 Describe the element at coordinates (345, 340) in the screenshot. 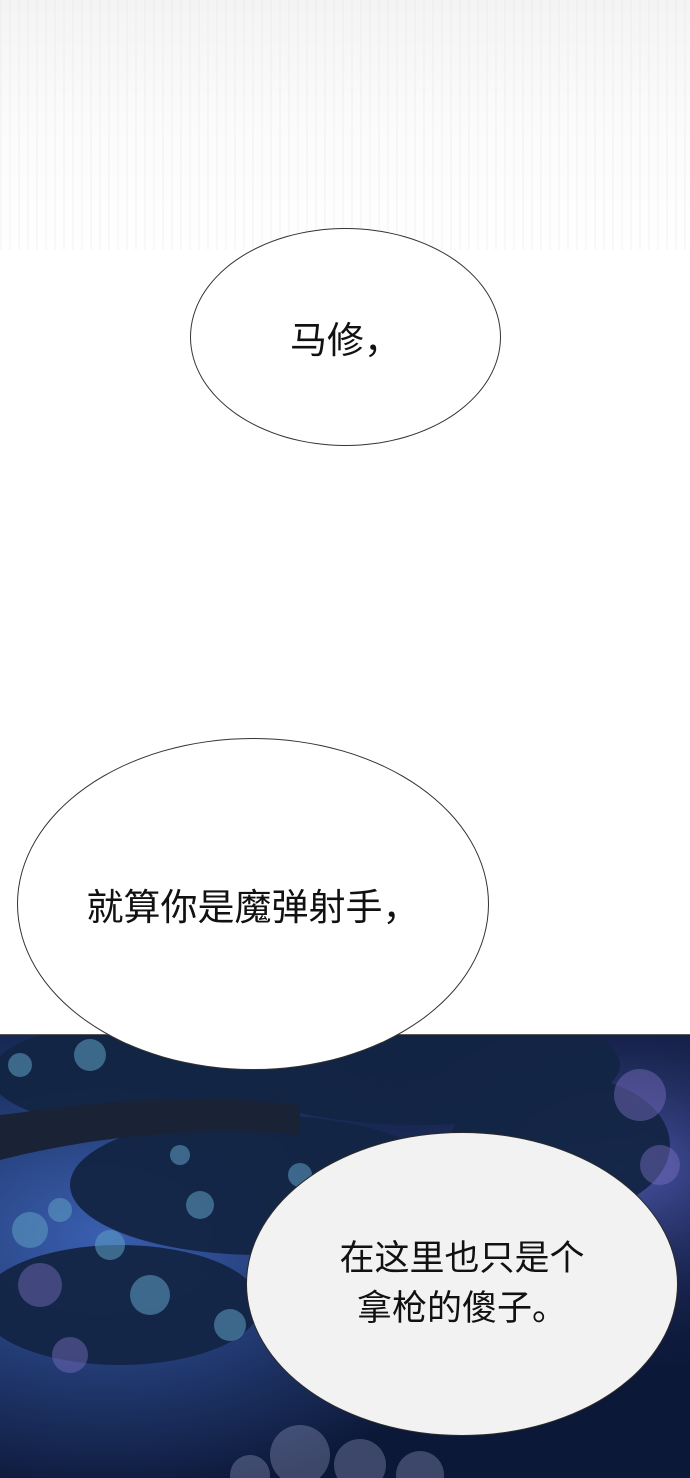

I see `speech-text-1: 马修，` at that location.